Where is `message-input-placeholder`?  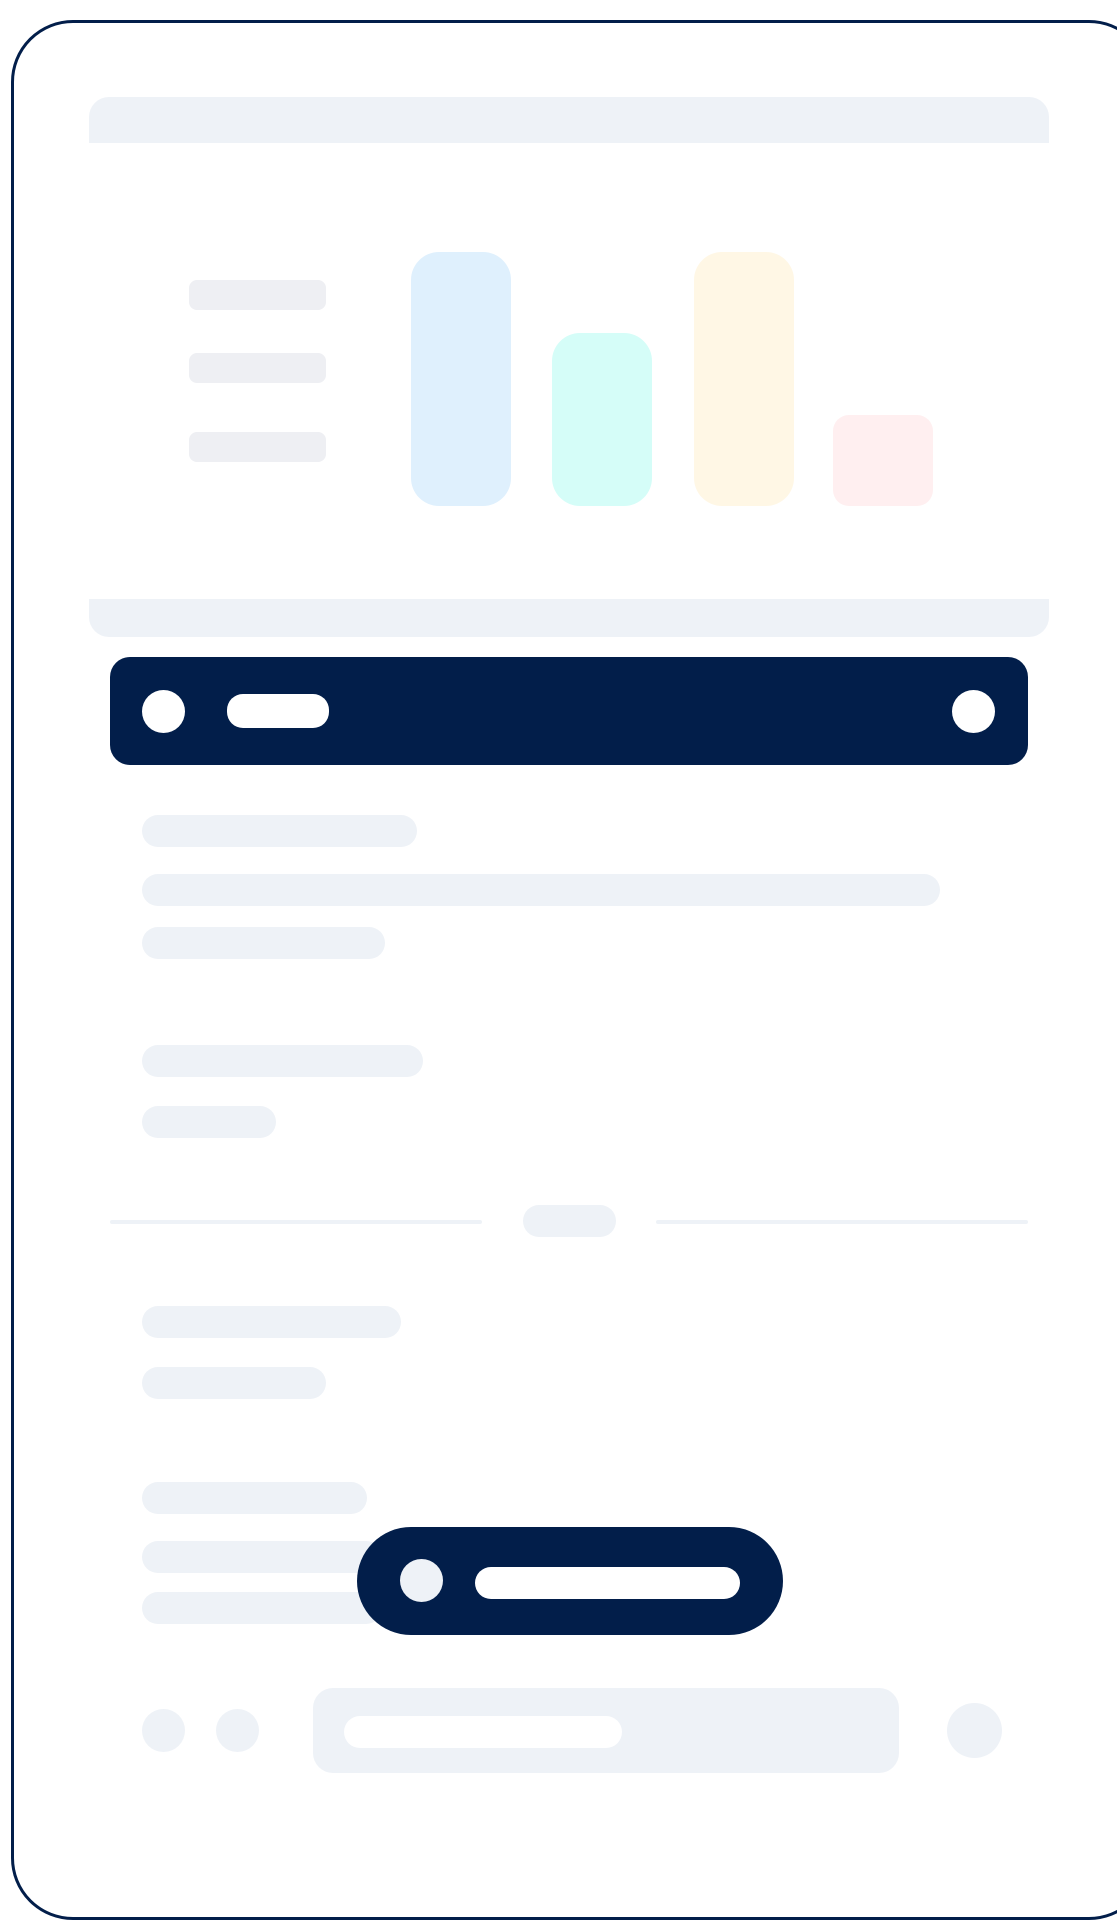
message-input-placeholder is located at coordinates (483, 1732).